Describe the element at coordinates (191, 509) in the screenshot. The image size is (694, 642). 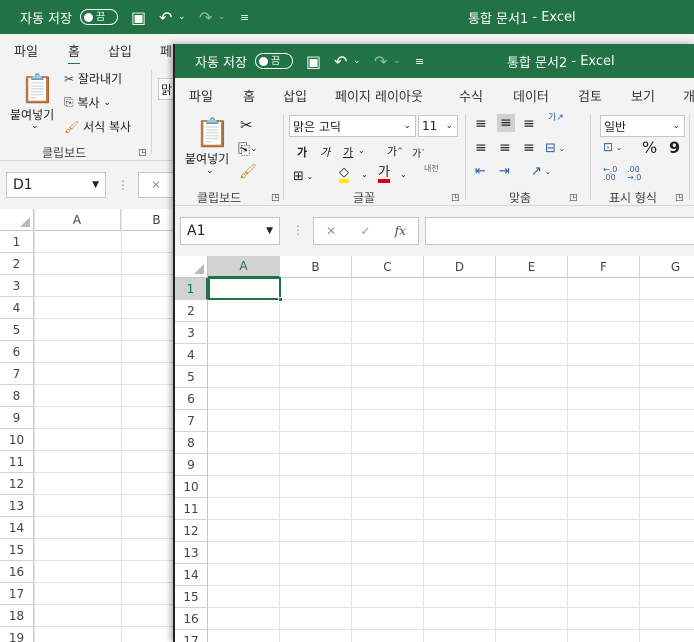
I see `row-header: 11` at that location.